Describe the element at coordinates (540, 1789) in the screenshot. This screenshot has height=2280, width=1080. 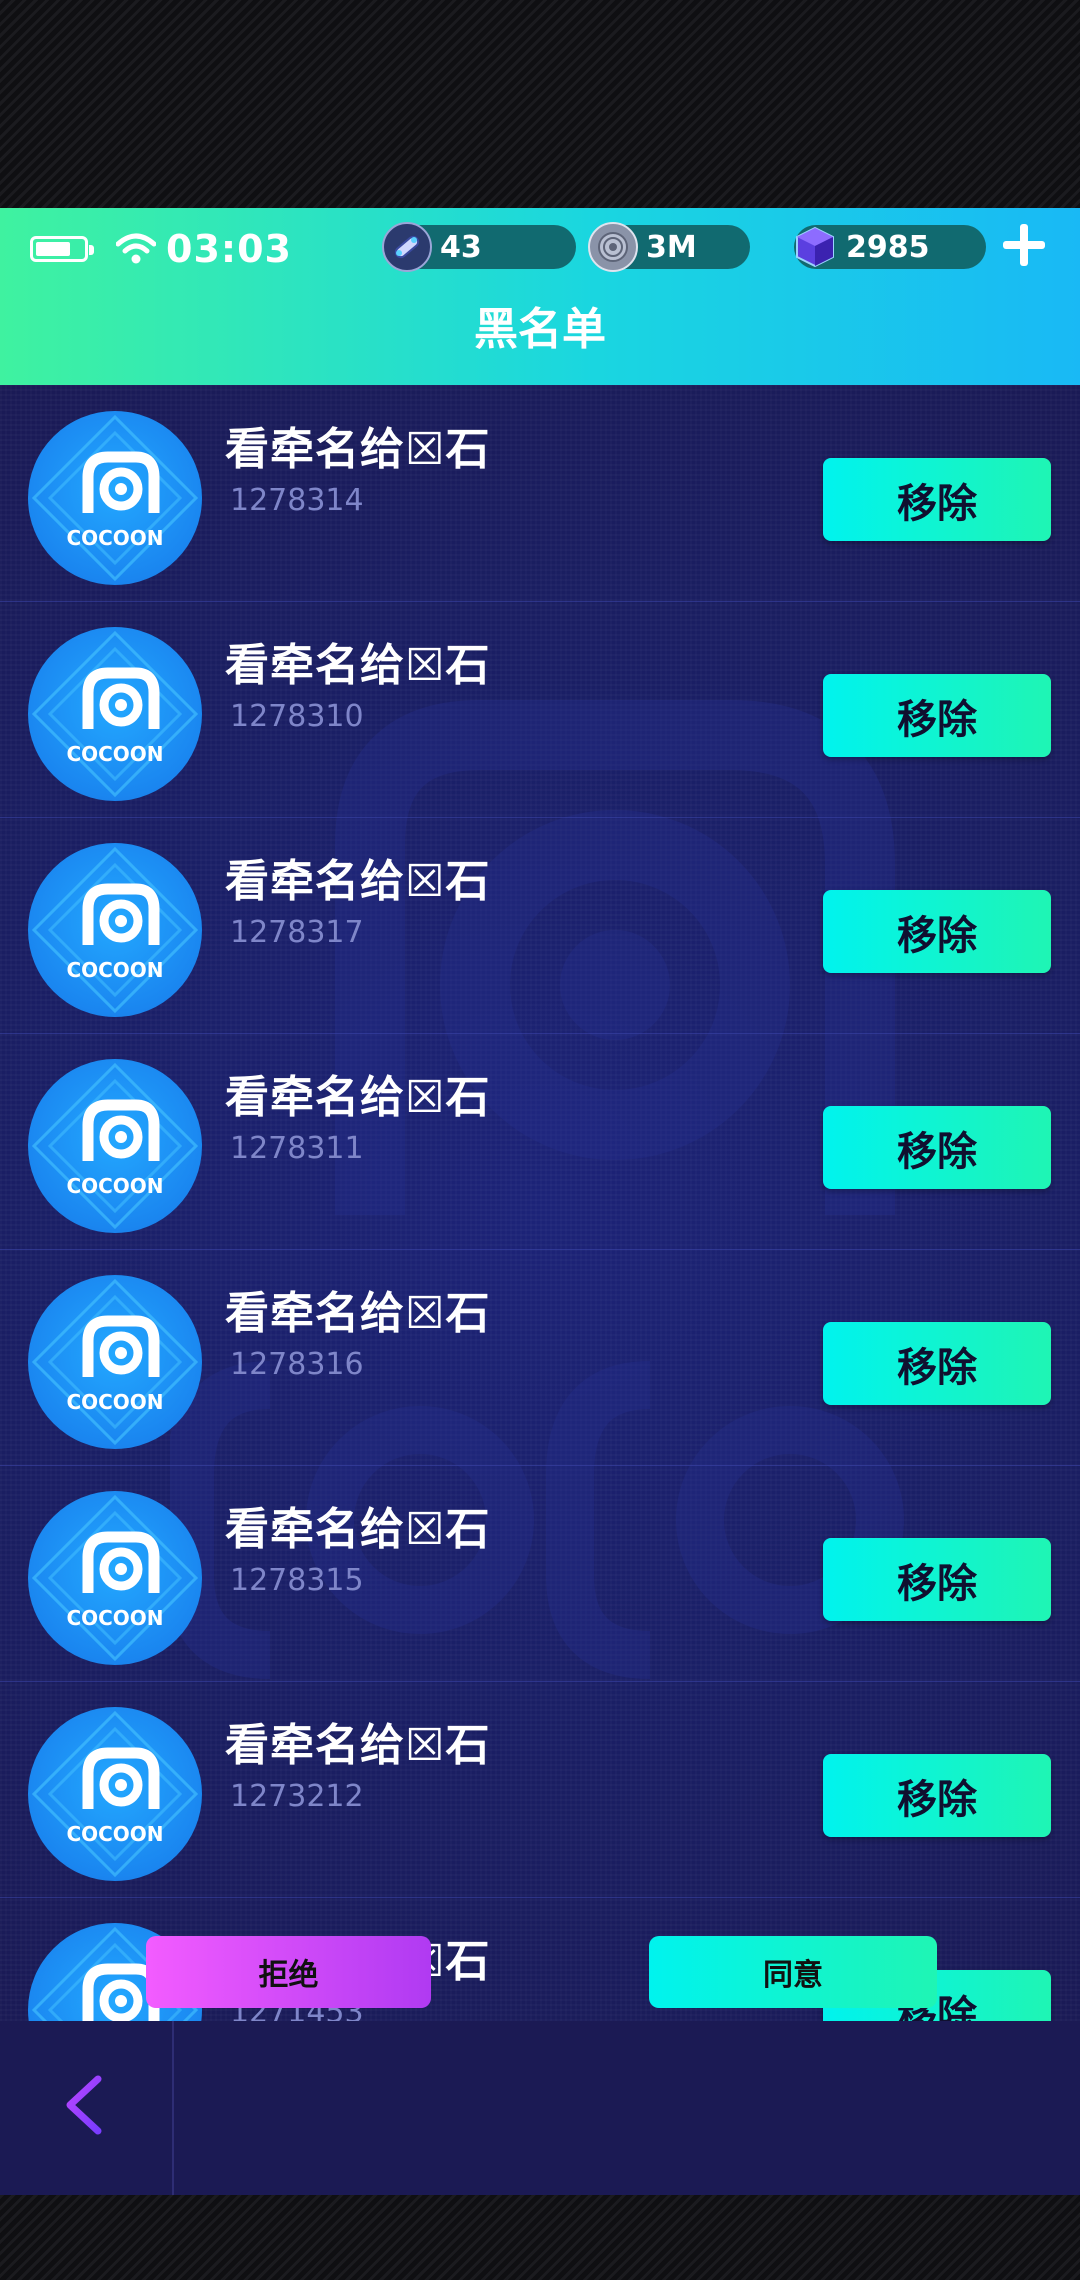
I see `list-item: COCOON 看牵名给☒石 1273212 移除` at that location.